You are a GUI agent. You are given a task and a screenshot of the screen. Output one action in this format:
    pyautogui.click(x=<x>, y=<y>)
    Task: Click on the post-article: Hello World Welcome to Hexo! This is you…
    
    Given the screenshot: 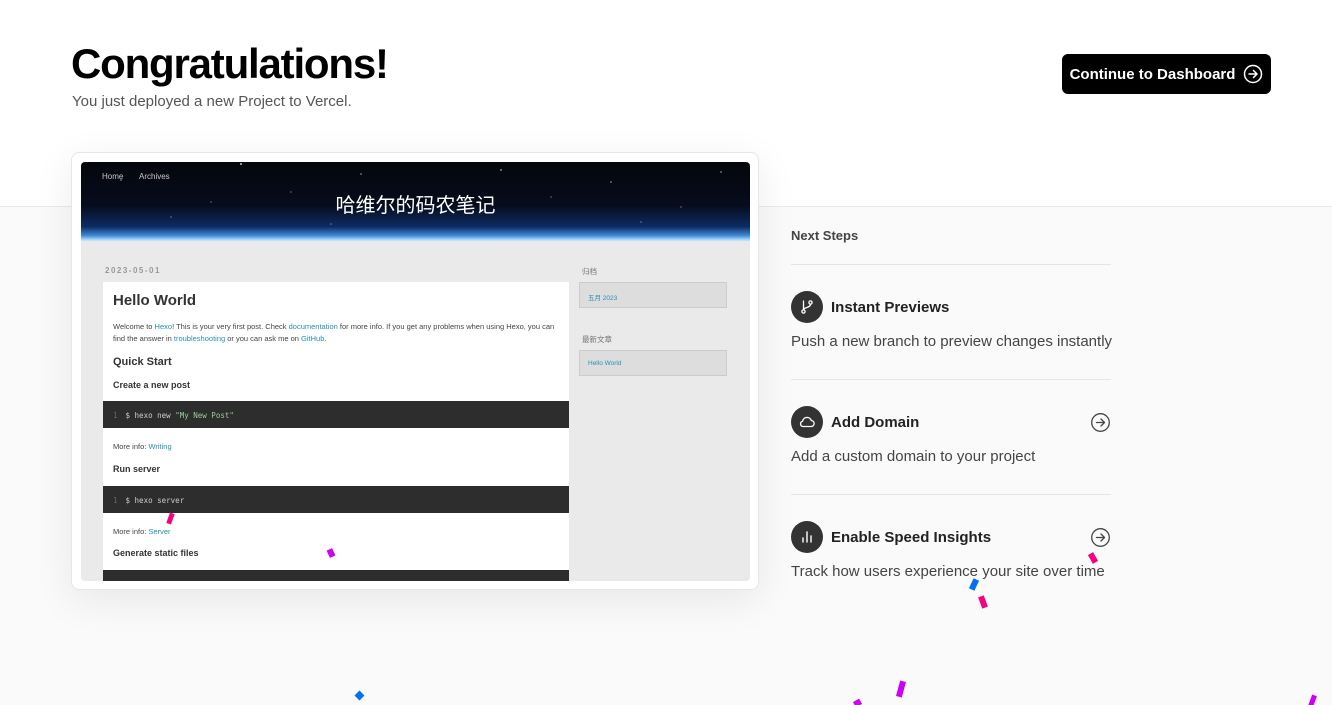 What is the action you would take?
    pyautogui.click(x=336, y=431)
    